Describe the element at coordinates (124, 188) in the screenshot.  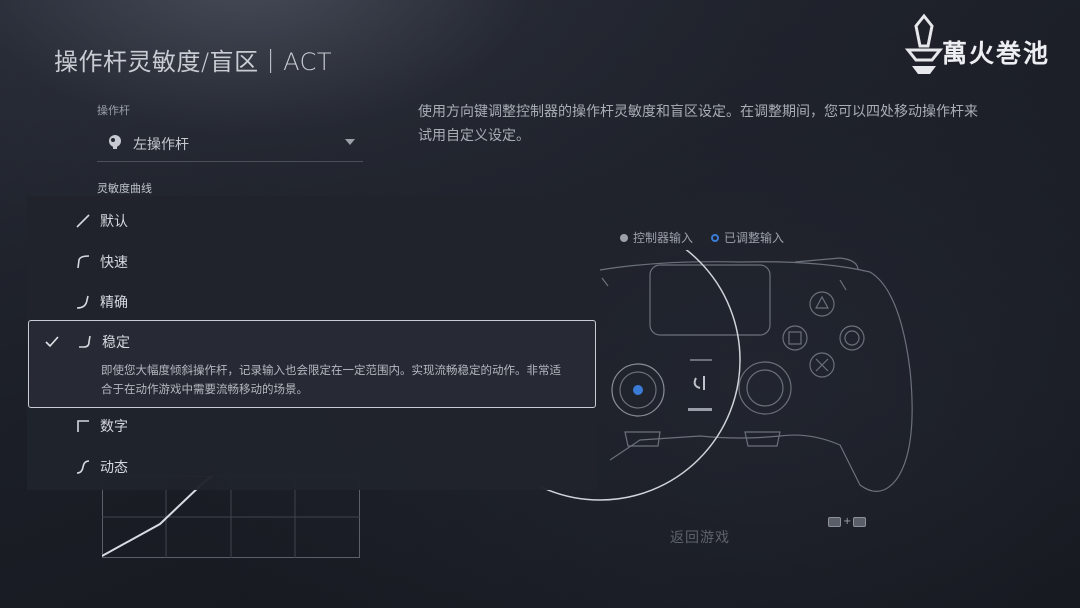
I see `curve-label: 灵敏度曲线` at that location.